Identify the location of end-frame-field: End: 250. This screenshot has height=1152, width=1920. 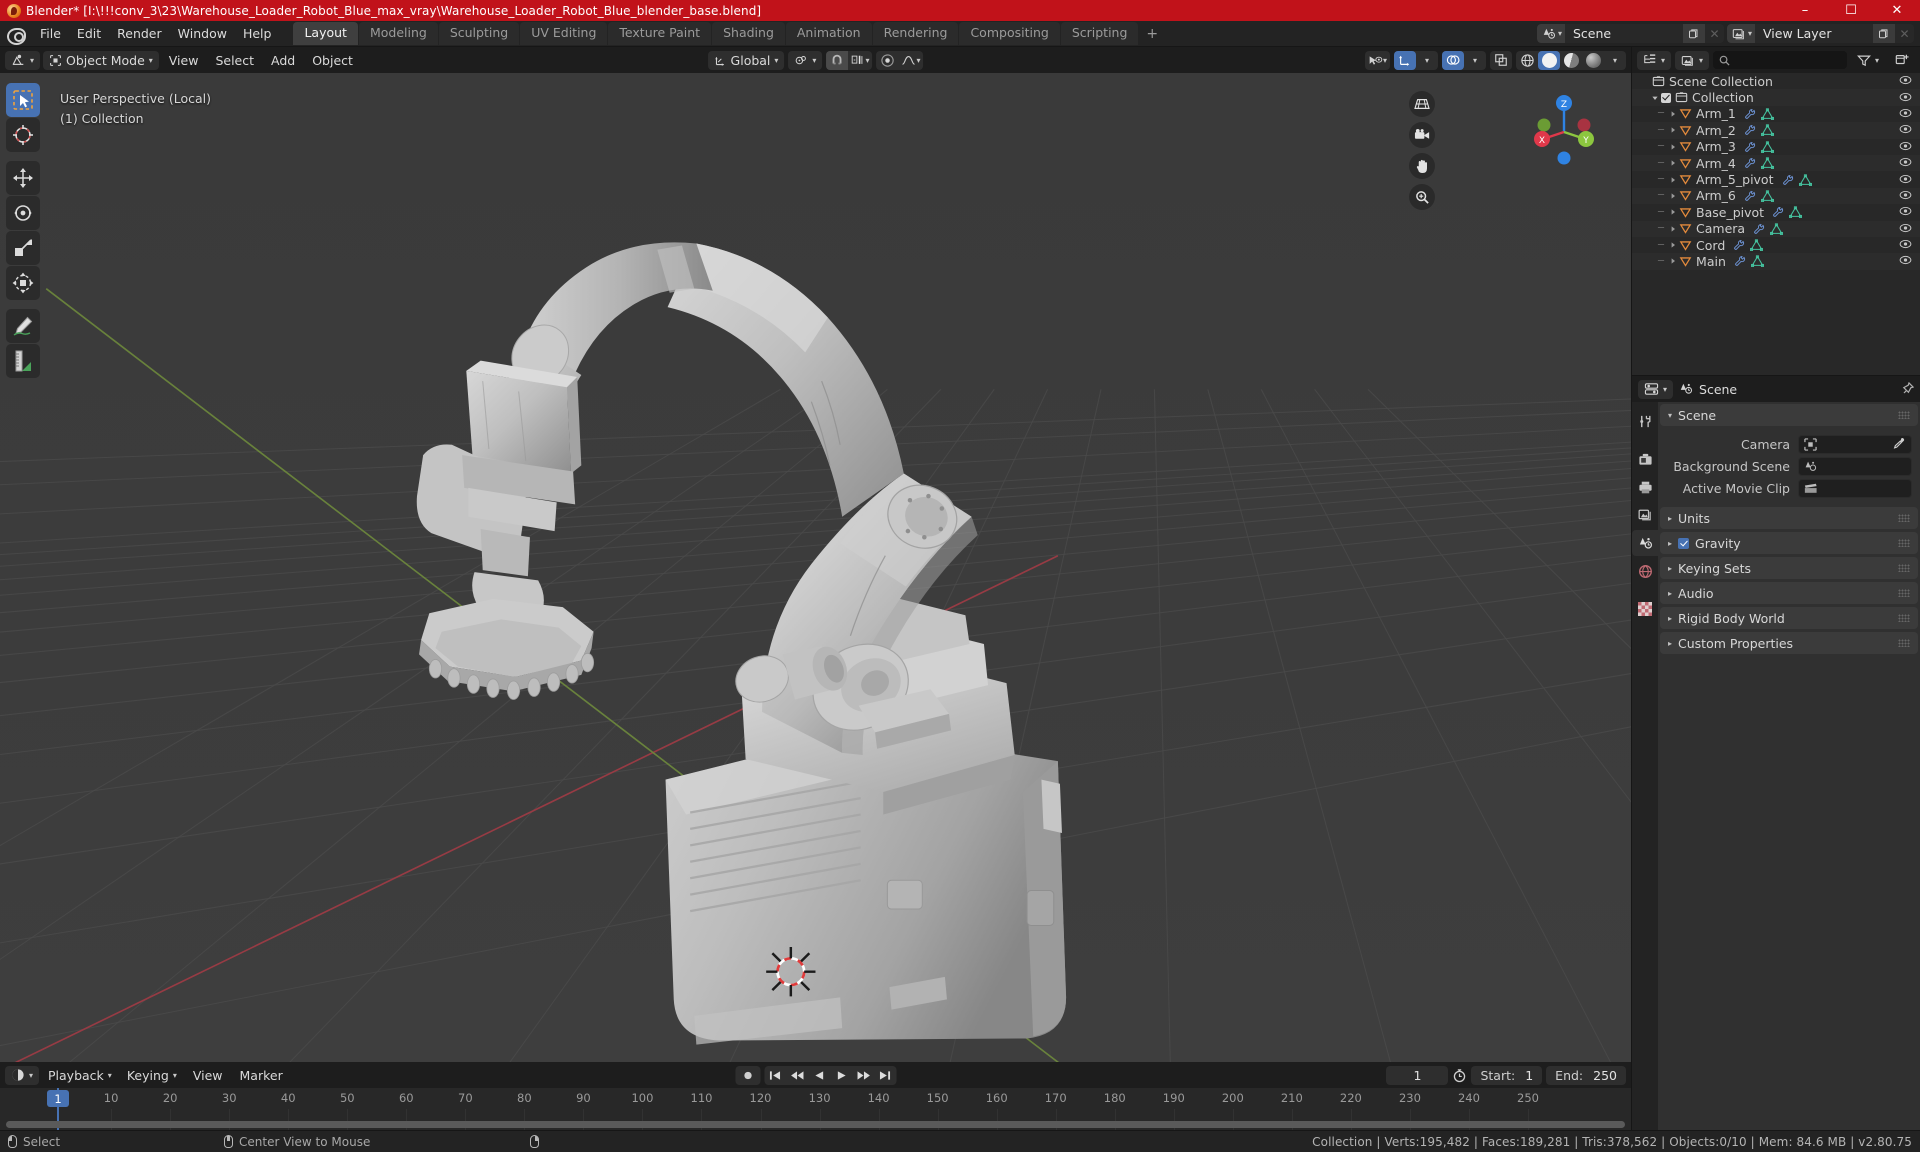
(1586, 1075).